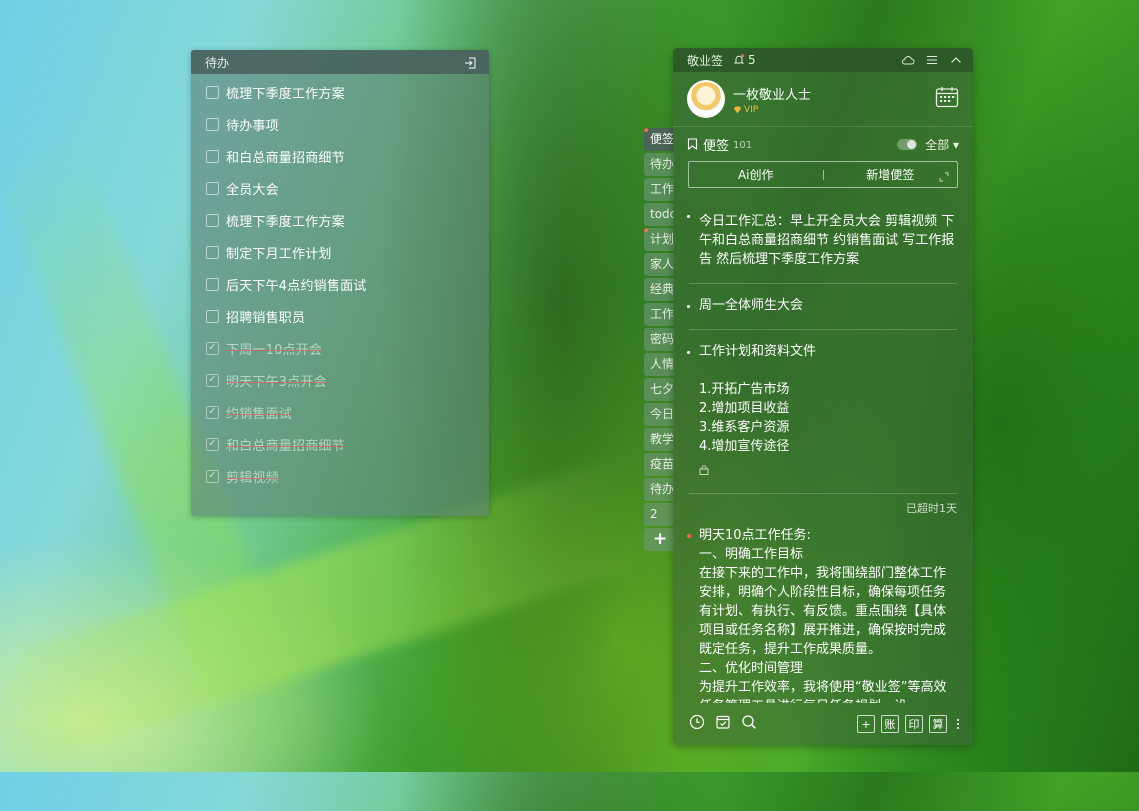 This screenshot has width=1139, height=811. I want to click on category-tab: 密码, so click(659, 339).